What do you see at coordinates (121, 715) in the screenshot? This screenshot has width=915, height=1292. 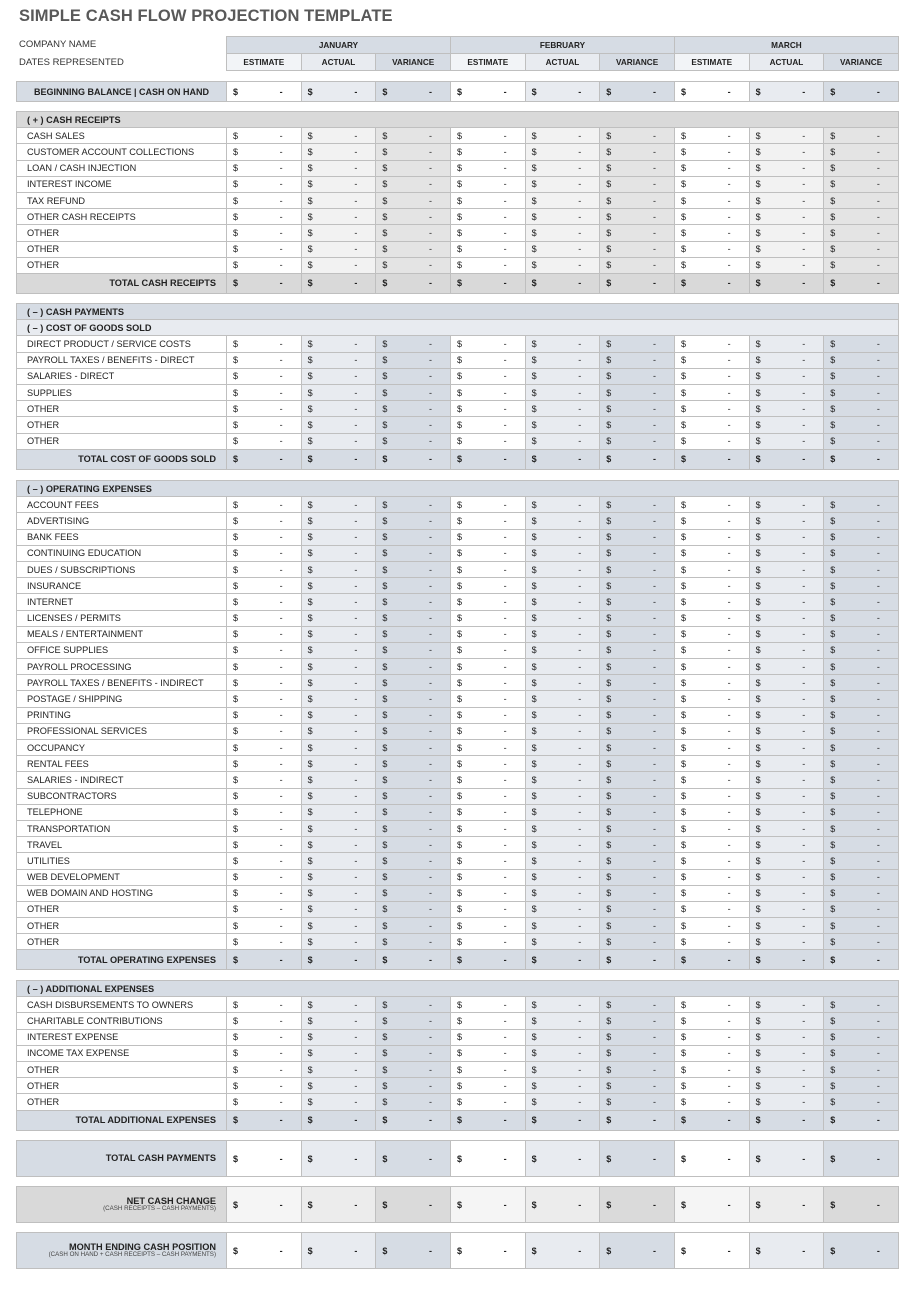 I see `row-label: PRINTING` at bounding box center [121, 715].